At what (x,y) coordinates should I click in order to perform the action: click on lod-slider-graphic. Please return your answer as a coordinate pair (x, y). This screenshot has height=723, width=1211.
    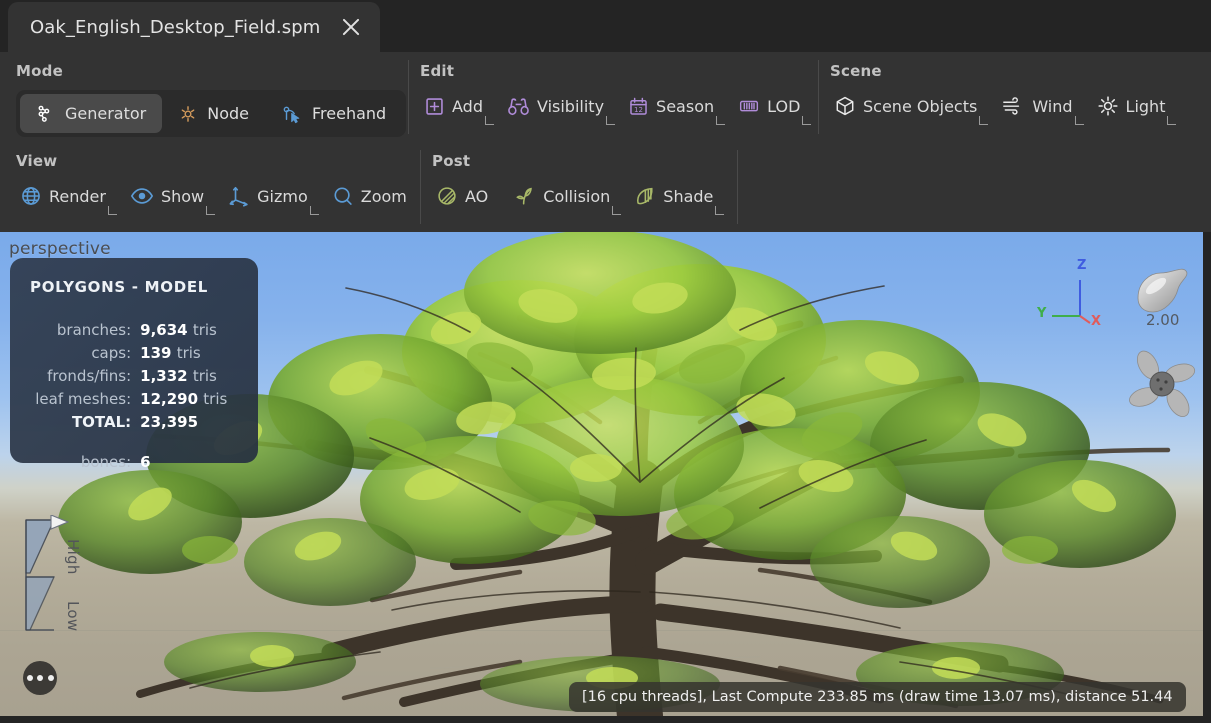
    Looking at the image, I should click on (55, 585).